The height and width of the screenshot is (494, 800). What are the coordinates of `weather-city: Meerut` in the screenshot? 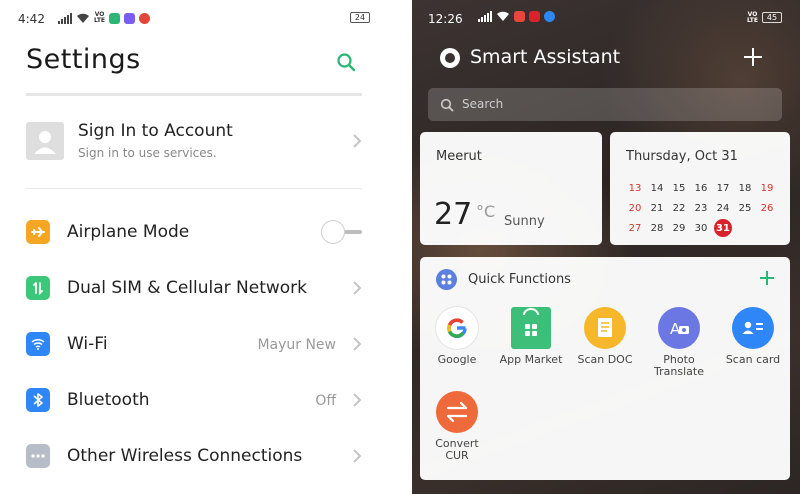 It's located at (459, 156).